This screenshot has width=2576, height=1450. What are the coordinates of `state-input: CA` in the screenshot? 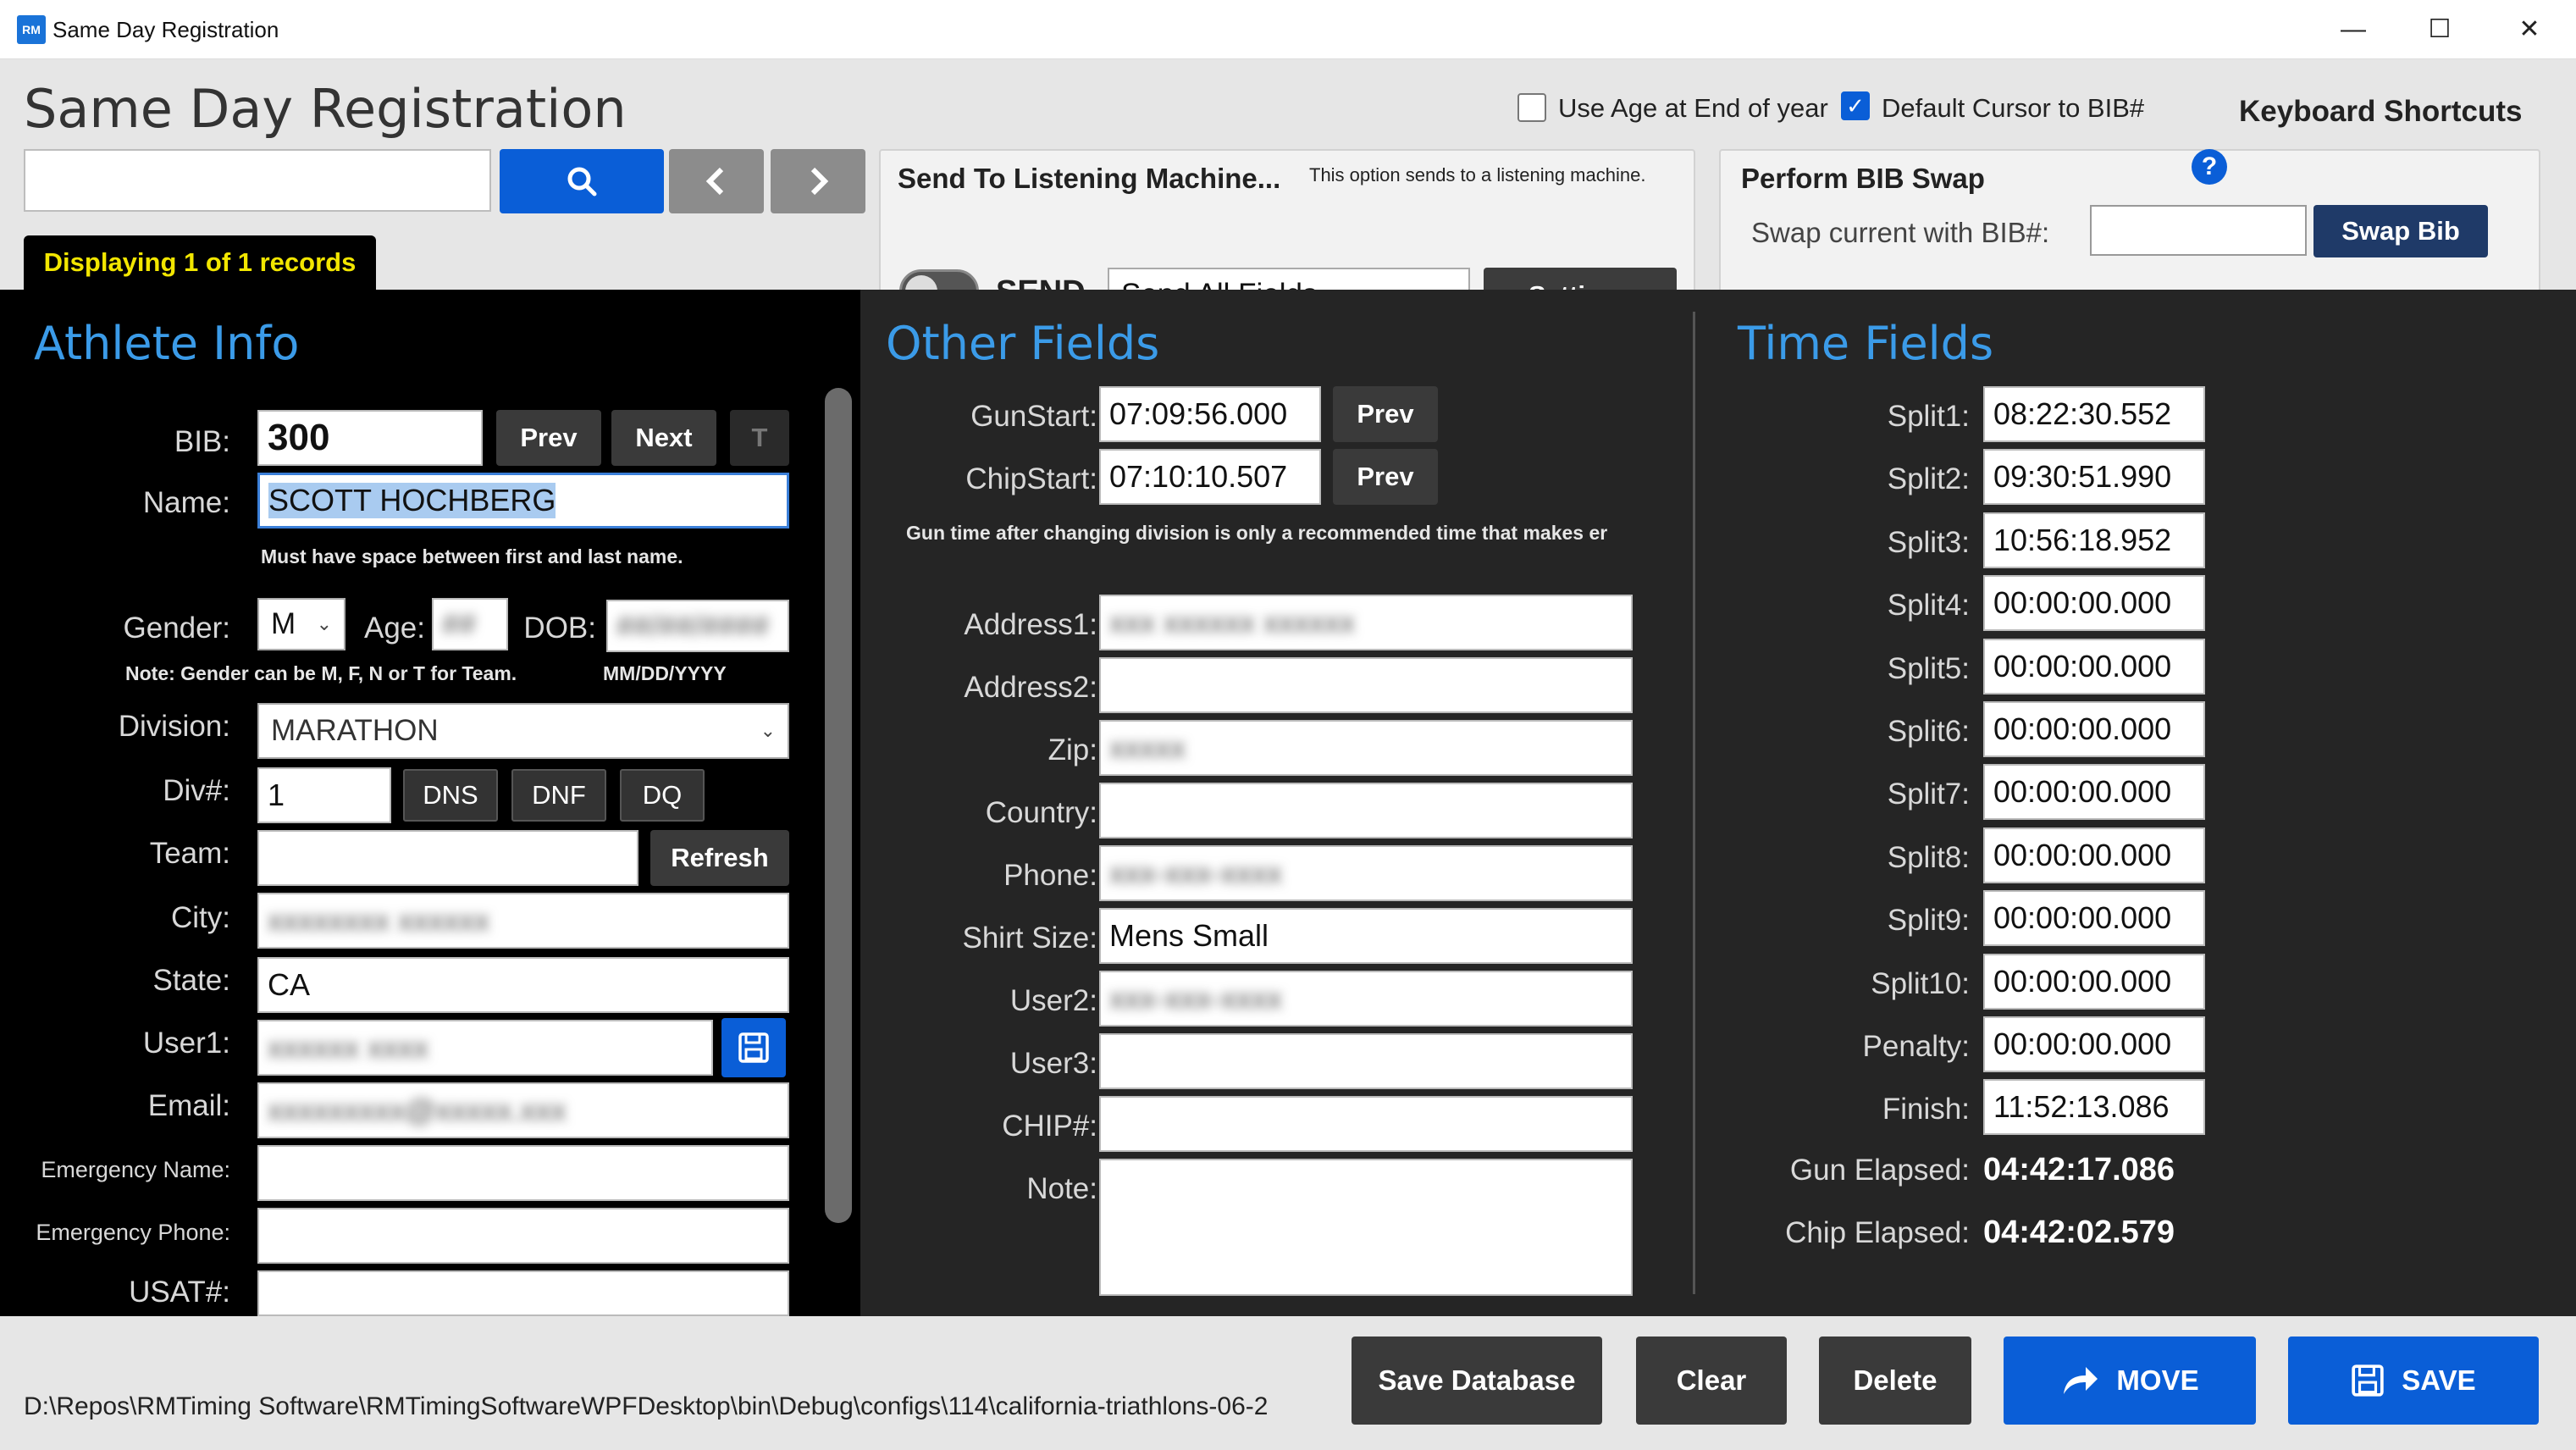 It's located at (523, 985).